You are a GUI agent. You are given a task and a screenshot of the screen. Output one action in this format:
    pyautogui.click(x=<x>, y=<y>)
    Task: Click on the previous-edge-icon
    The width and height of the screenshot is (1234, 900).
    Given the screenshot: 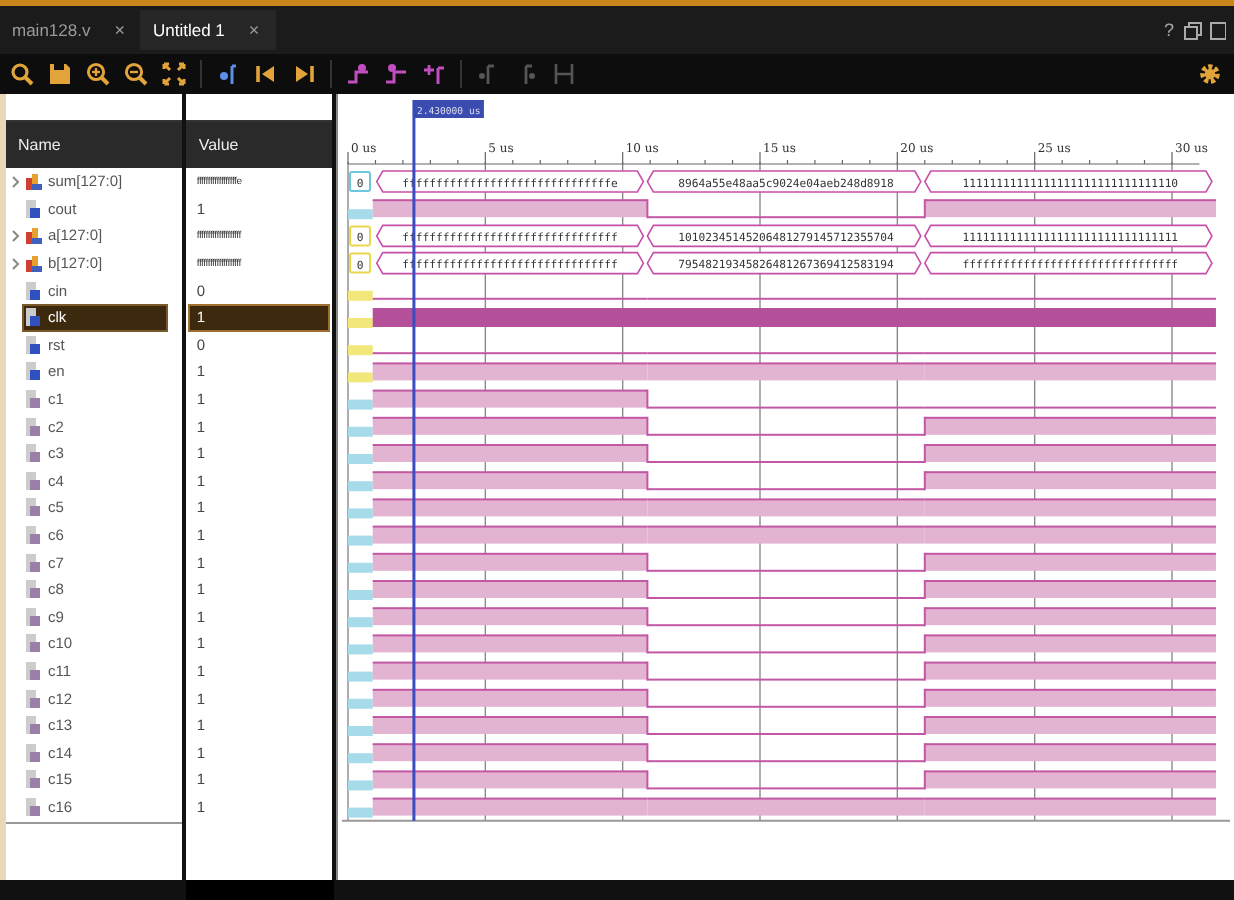 What is the action you would take?
    pyautogui.click(x=358, y=74)
    